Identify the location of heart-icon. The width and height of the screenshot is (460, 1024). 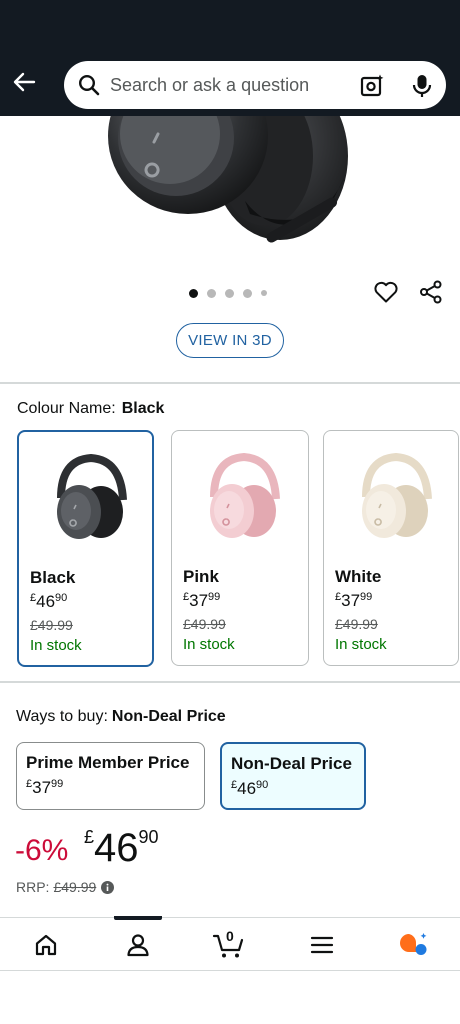
(386, 292).